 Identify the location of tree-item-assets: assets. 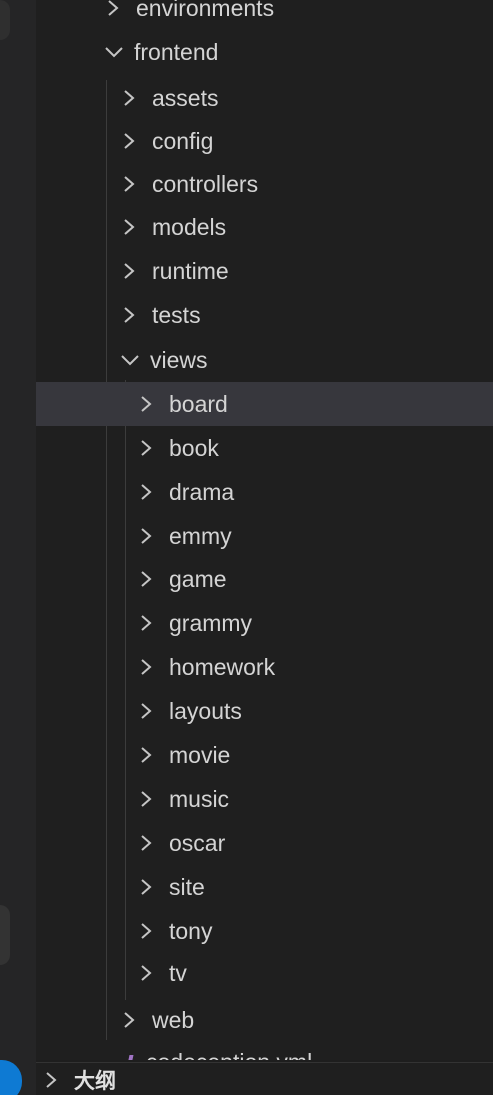
(264, 98).